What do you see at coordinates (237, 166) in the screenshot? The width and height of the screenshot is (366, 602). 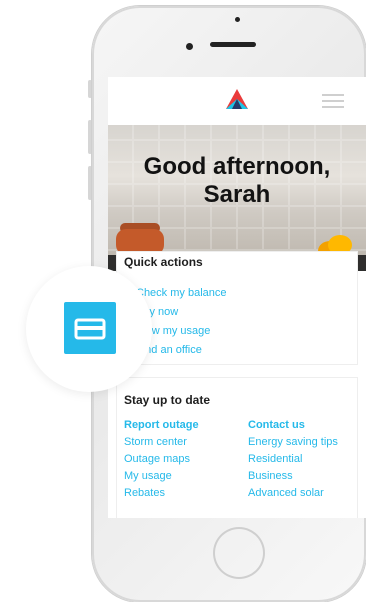 I see `greeting-line: Good afternoon,` at bounding box center [237, 166].